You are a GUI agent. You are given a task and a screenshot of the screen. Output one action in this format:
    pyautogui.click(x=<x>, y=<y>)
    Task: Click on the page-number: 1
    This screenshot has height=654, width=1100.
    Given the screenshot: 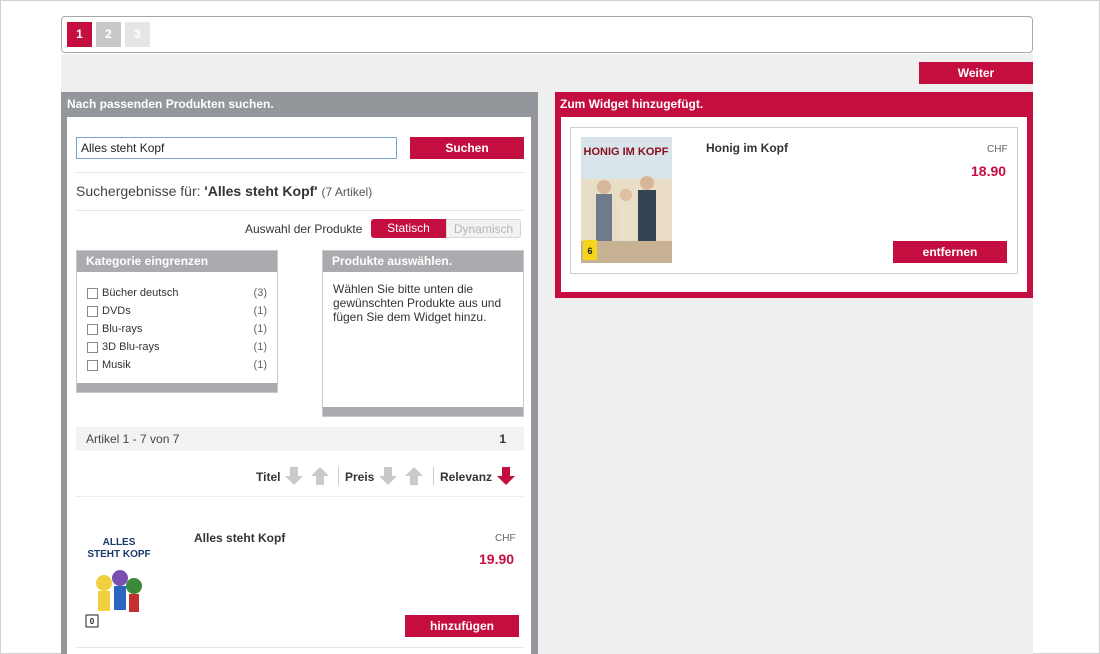 What is the action you would take?
    pyautogui.click(x=502, y=439)
    